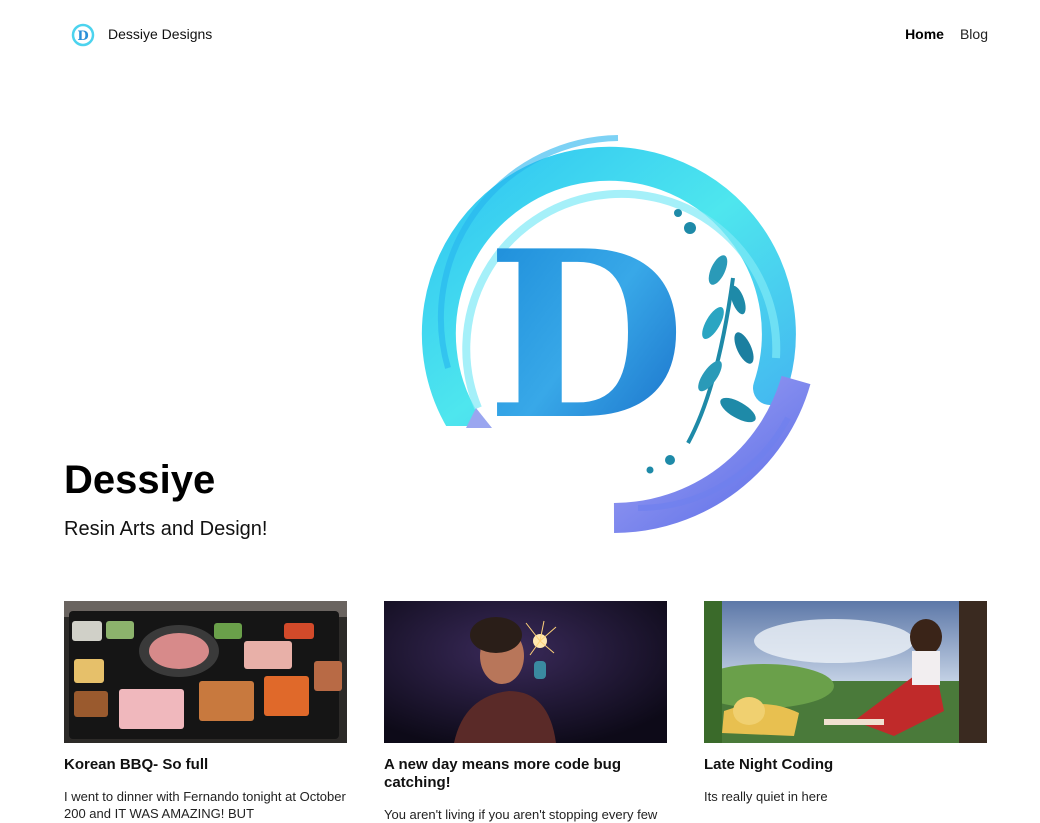  I want to click on hero-title: Dessiye, so click(140, 480).